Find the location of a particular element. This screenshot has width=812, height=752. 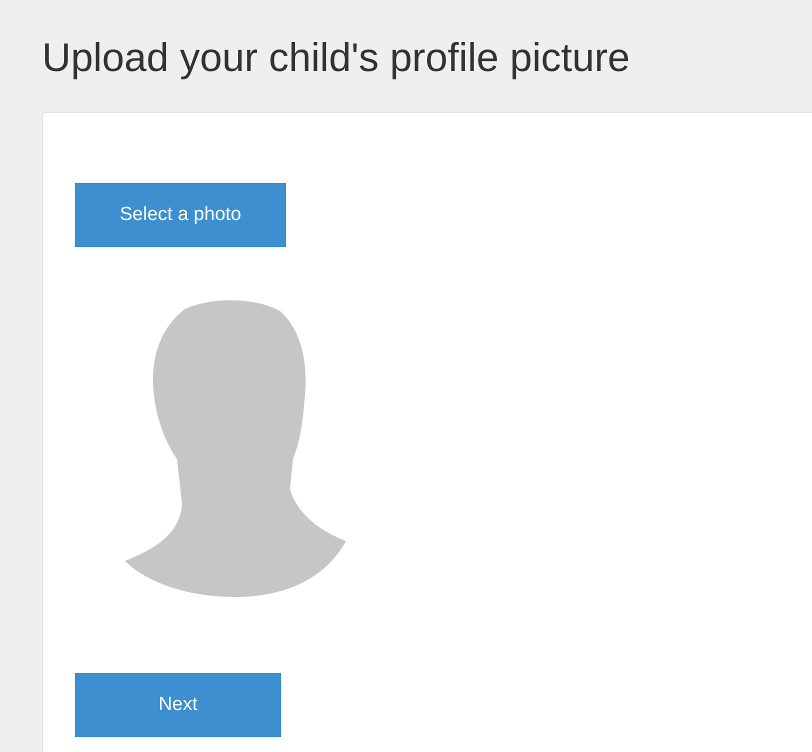

page-title: Upload your child's profile picture is located at coordinates (336, 58).